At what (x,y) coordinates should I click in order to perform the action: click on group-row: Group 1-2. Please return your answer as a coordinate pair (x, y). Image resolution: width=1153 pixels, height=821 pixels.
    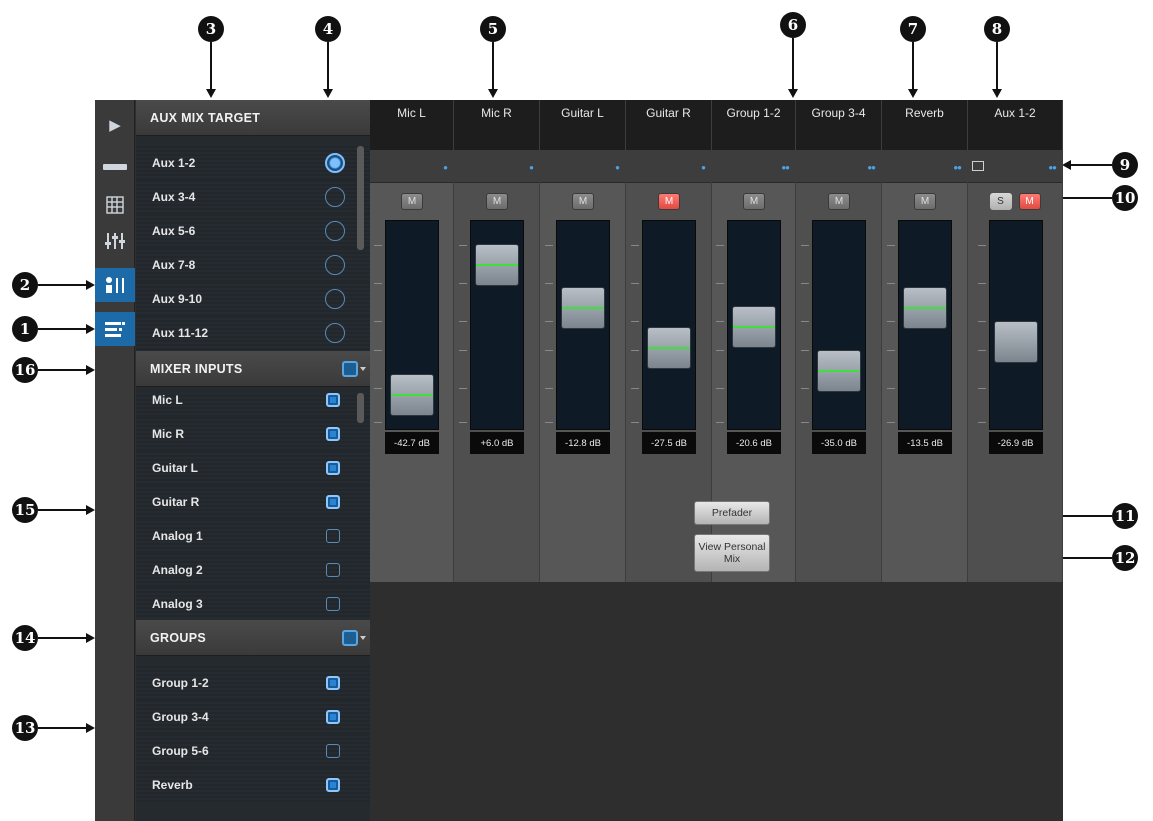
    Looking at the image, I should click on (253, 683).